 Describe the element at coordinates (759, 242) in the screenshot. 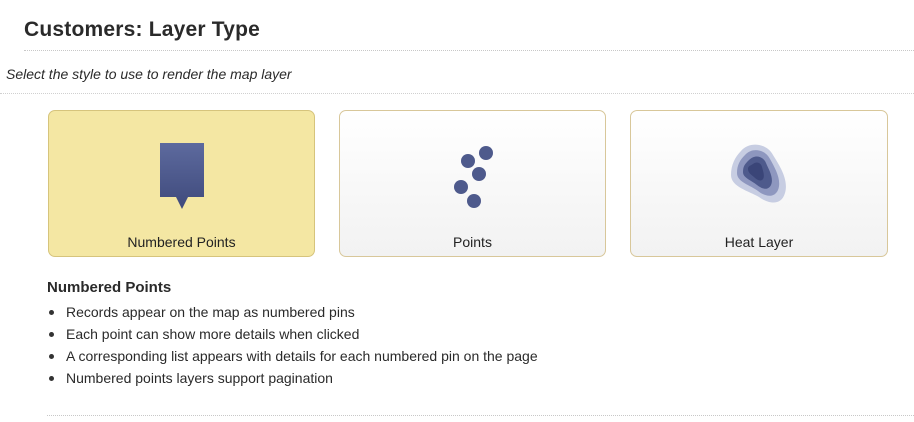

I see `option-label: Heat Layer` at that location.